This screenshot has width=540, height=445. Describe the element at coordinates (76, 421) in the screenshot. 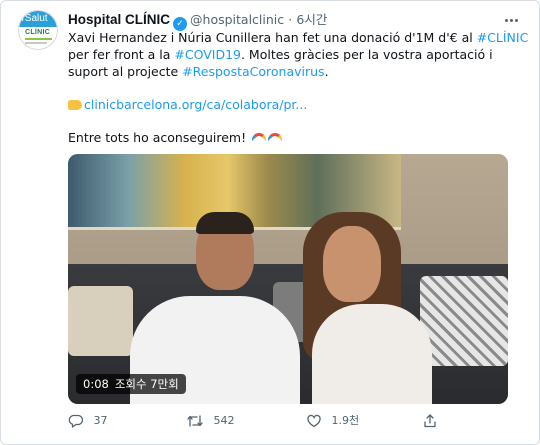

I see `reply-icon` at that location.